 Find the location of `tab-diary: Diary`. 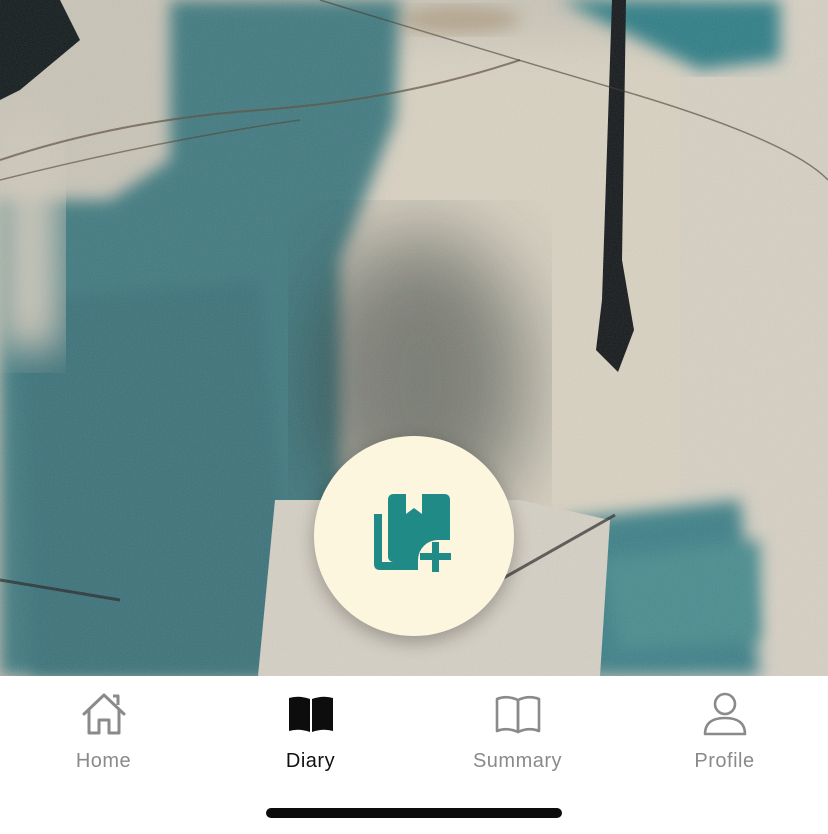

tab-diary: Diary is located at coordinates (310, 731).